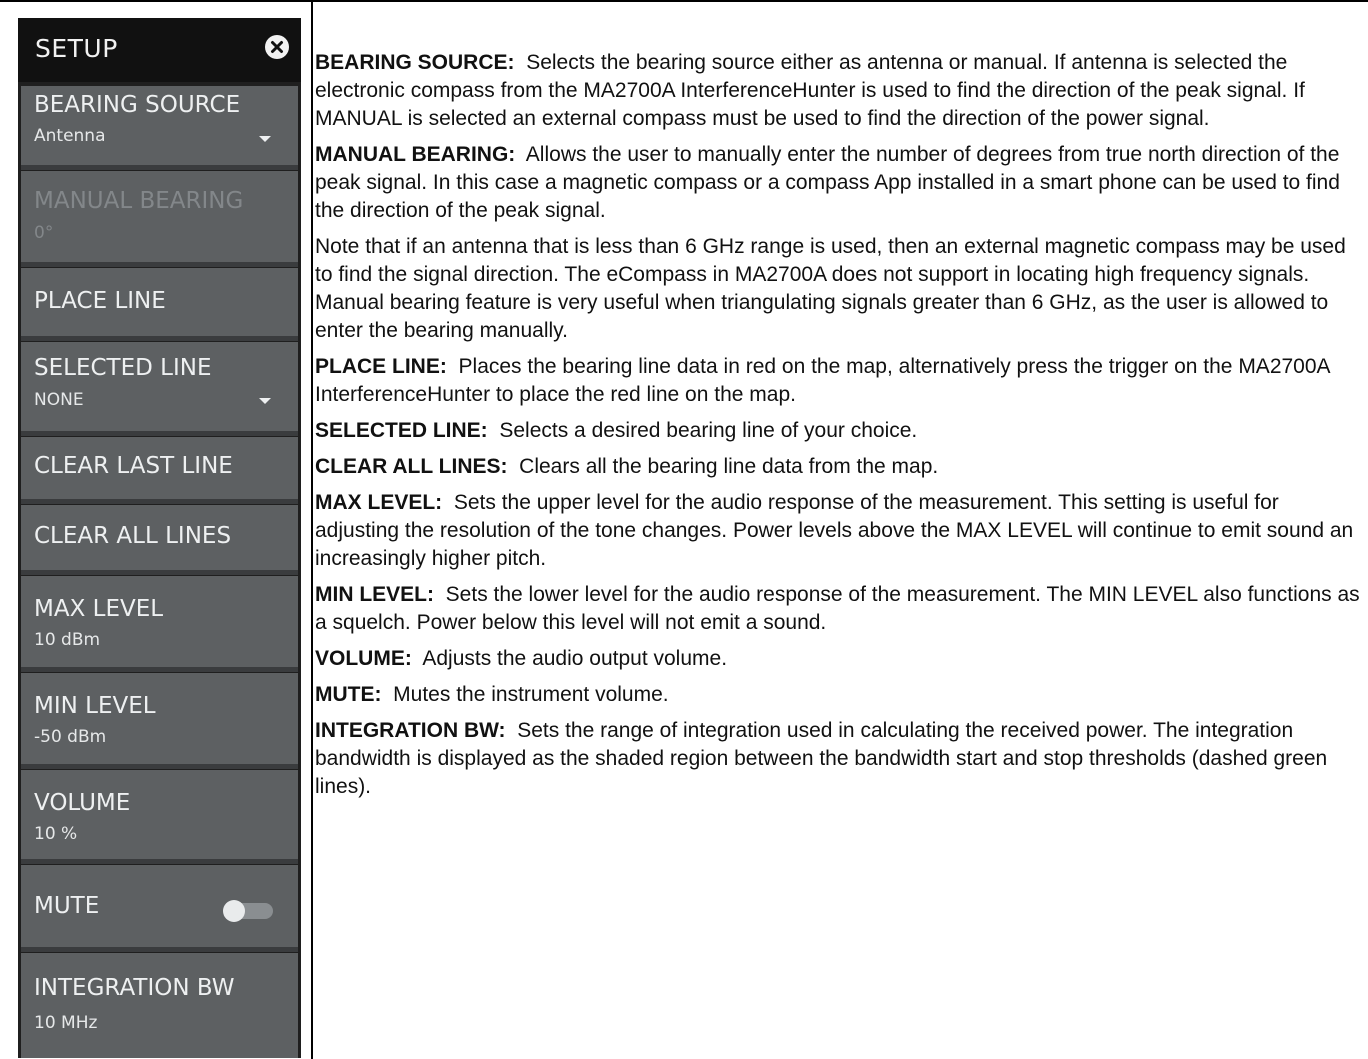 This screenshot has height=1059, width=1368. Describe the element at coordinates (95, 706) in the screenshot. I see `min-level-label: MIN LEVEL` at that location.